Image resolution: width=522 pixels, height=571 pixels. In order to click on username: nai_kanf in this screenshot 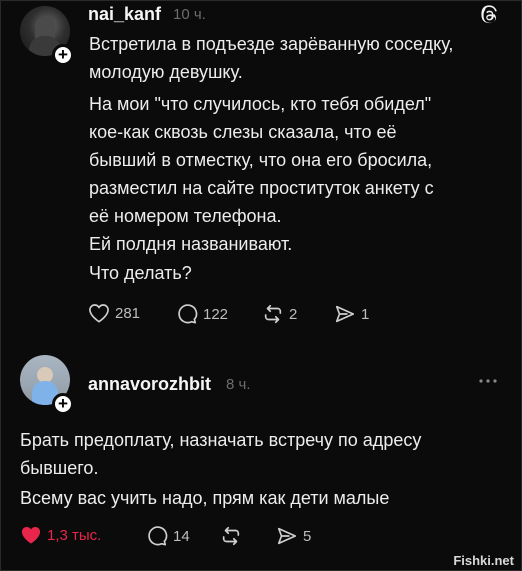, I will do `click(124, 14)`.